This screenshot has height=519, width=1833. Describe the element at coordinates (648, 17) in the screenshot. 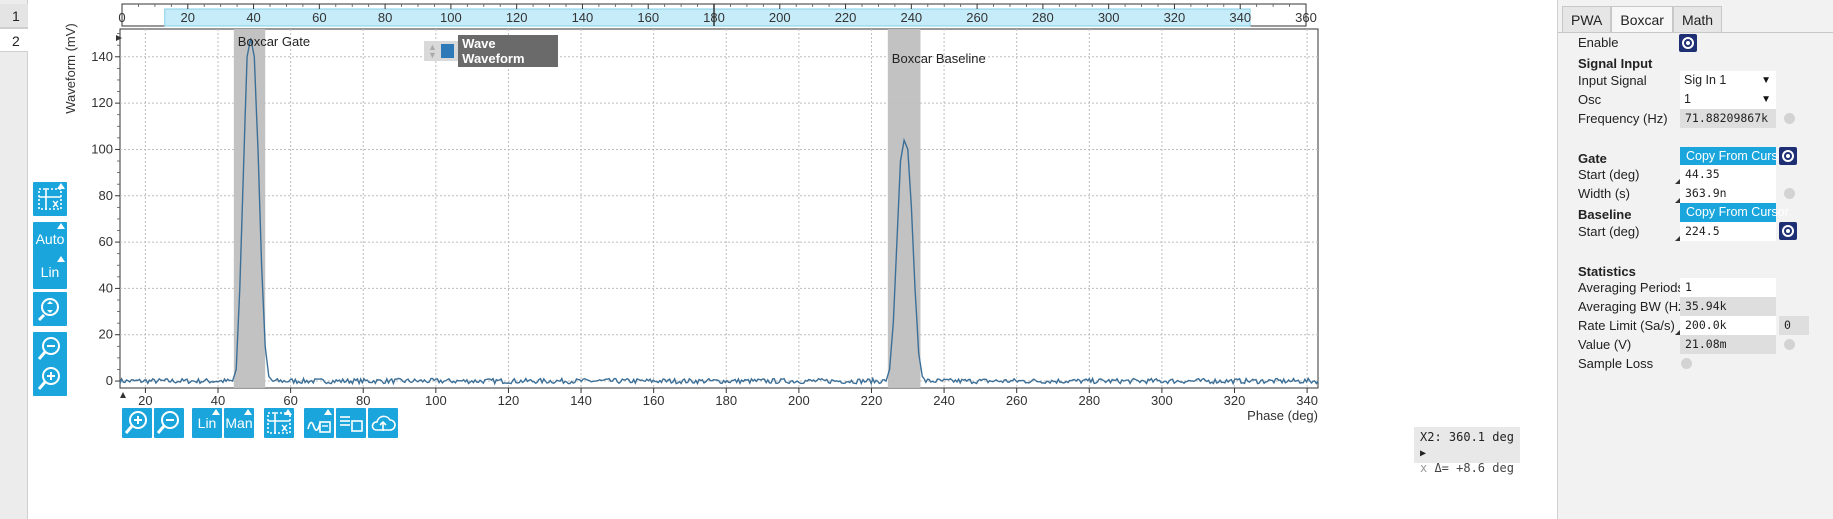

I see `overview-tick-label: 160` at that location.